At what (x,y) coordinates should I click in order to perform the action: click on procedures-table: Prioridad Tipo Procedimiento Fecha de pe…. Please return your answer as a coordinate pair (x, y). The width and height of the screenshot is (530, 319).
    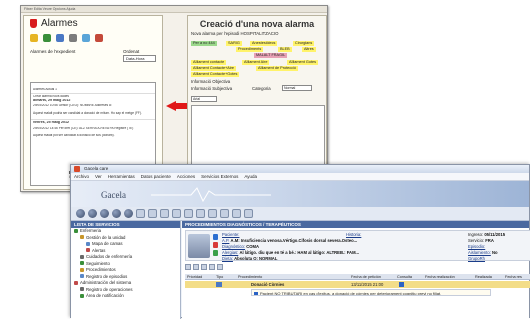
    Looking at the image, I should click on (357, 296).